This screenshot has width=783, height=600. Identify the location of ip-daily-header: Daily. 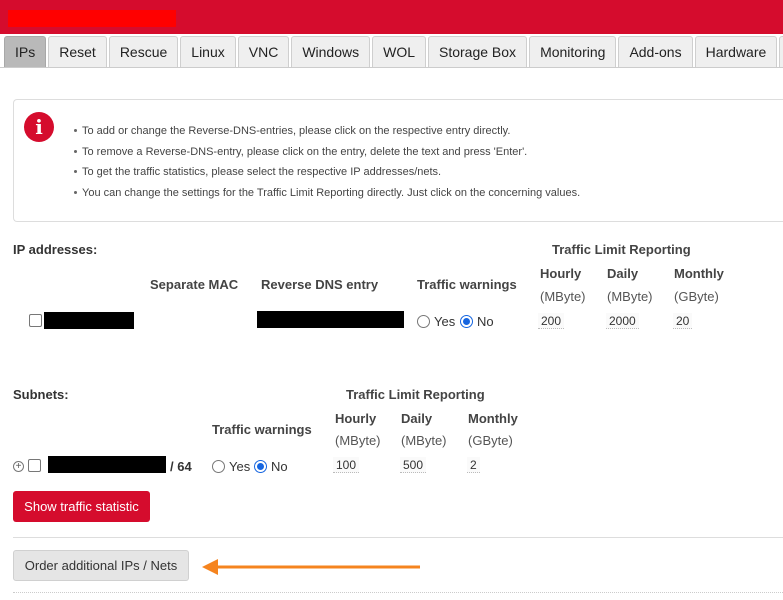
(623, 273).